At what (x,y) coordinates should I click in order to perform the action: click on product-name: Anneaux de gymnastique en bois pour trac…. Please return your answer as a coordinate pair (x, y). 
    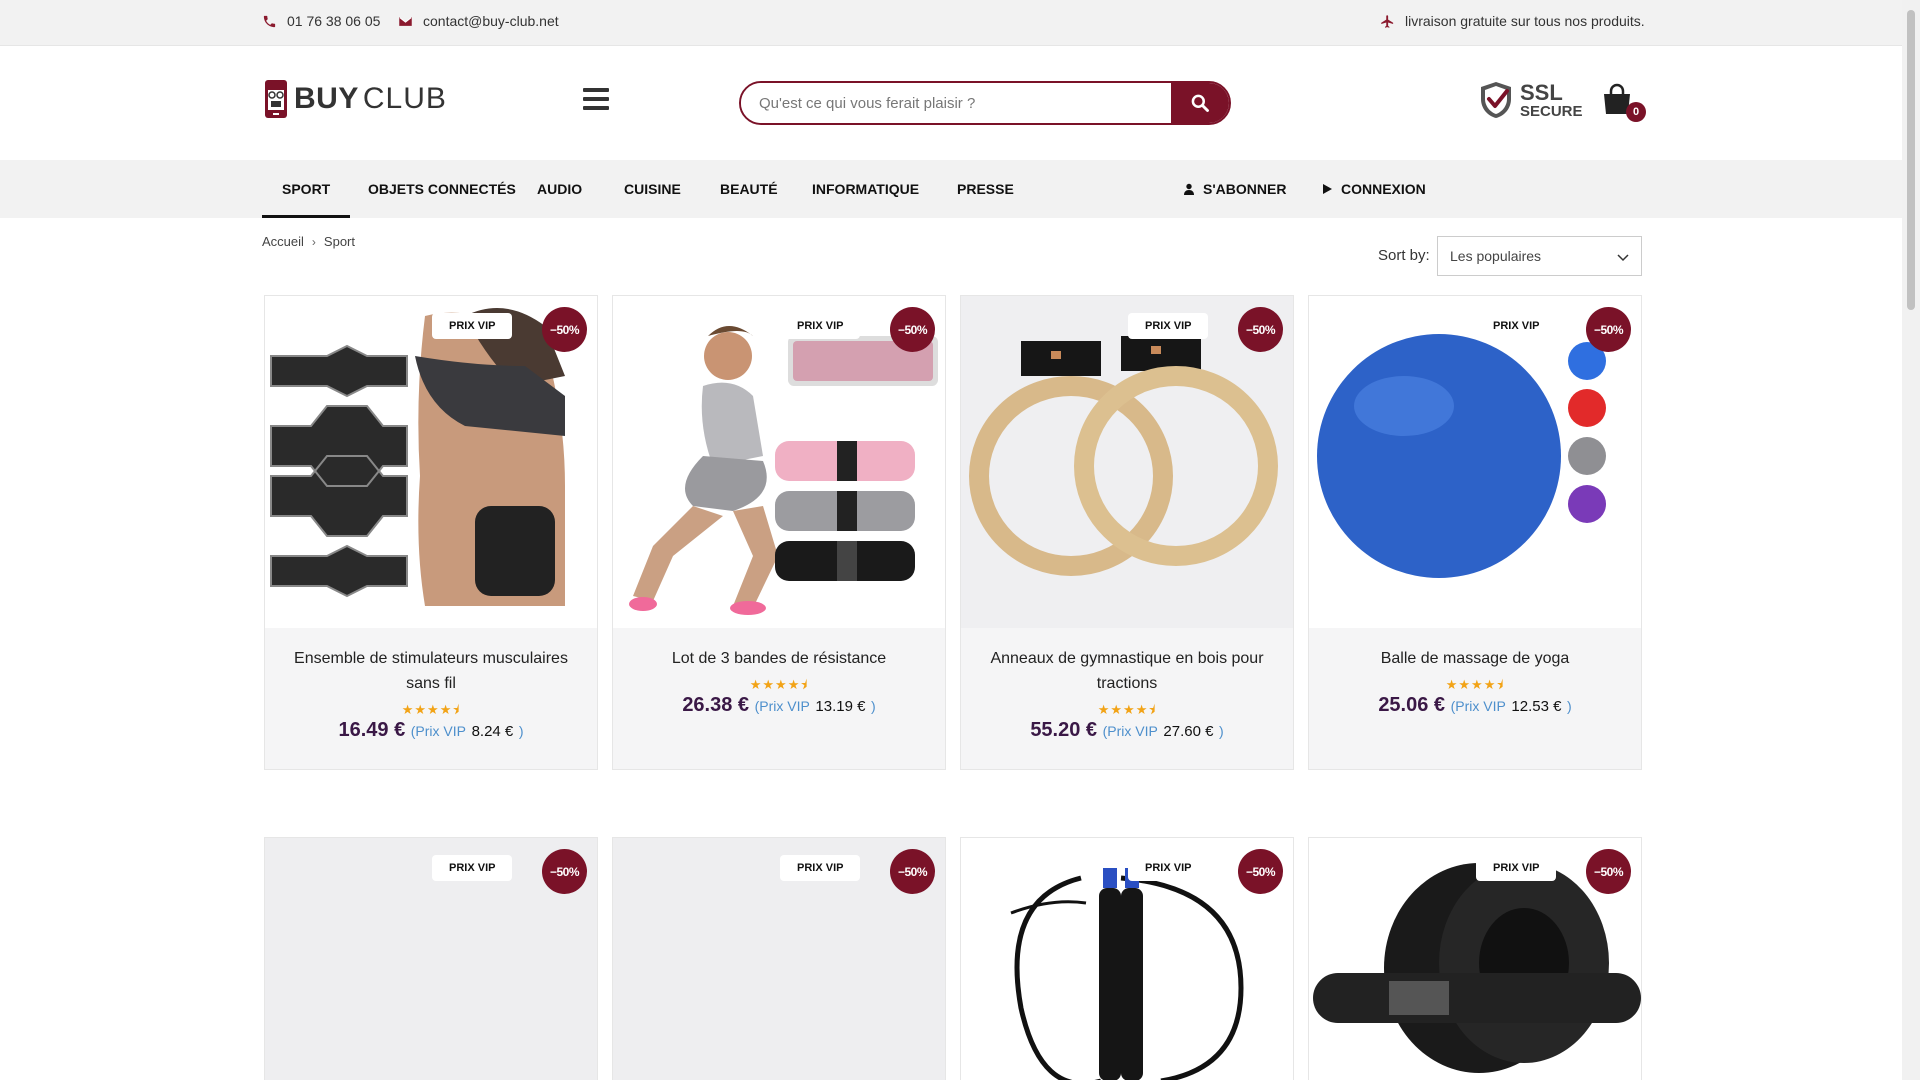
    Looking at the image, I should click on (1127, 671).